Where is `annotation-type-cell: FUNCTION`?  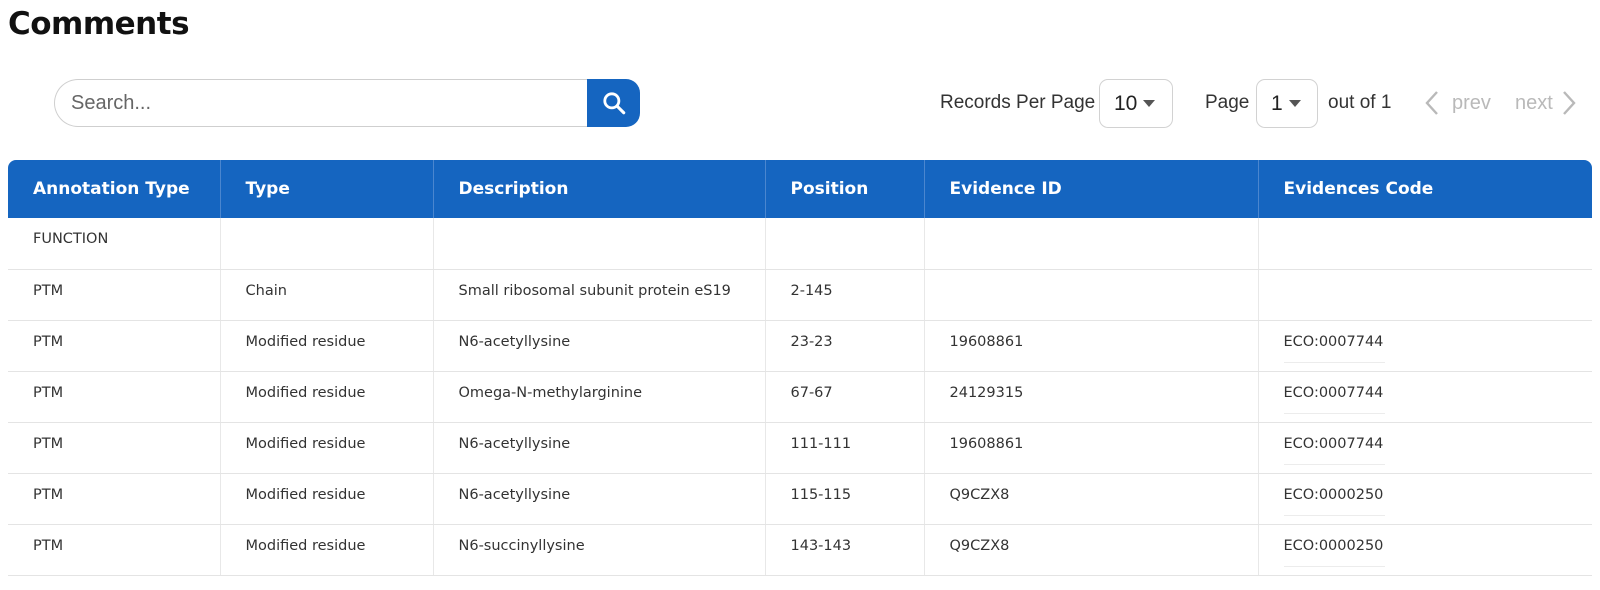 annotation-type-cell: FUNCTION is located at coordinates (114, 244).